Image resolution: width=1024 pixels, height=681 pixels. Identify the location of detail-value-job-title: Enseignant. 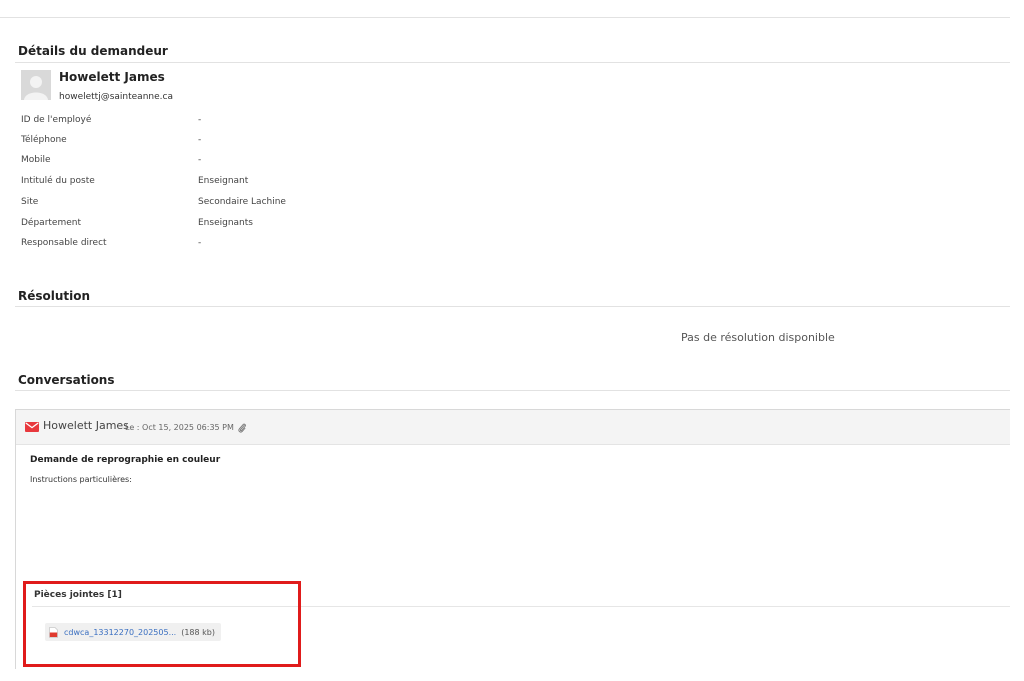
(223, 181).